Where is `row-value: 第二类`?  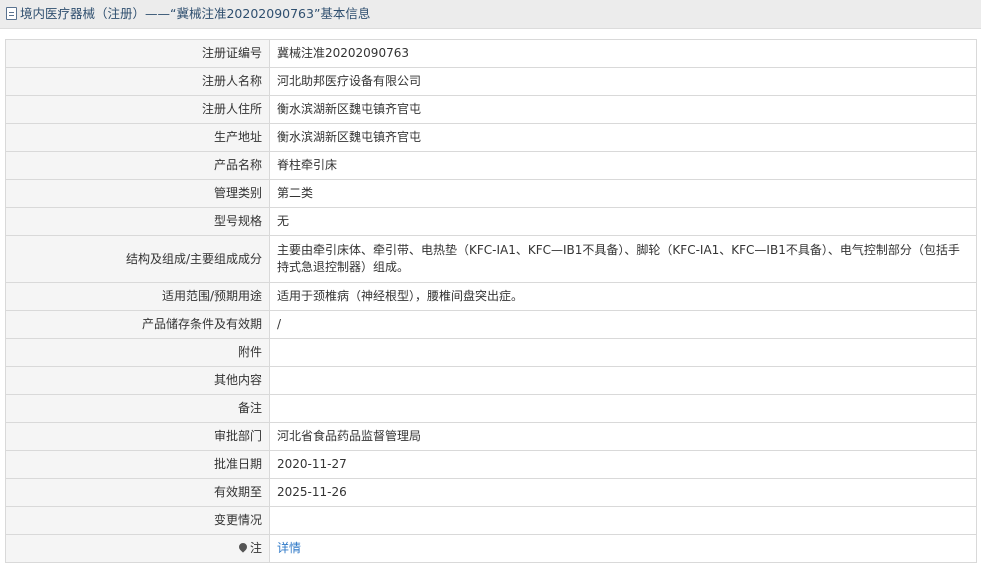
row-value: 第二类 is located at coordinates (623, 193).